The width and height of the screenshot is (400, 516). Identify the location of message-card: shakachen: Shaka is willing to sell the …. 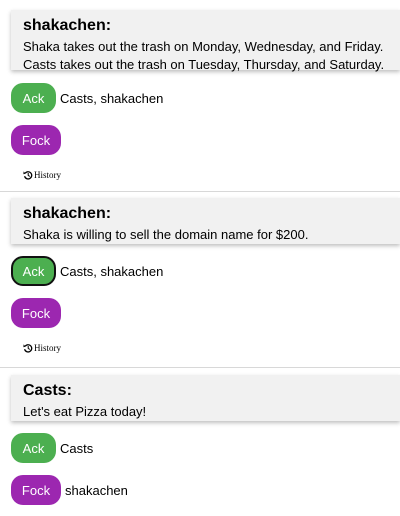
(205, 221).